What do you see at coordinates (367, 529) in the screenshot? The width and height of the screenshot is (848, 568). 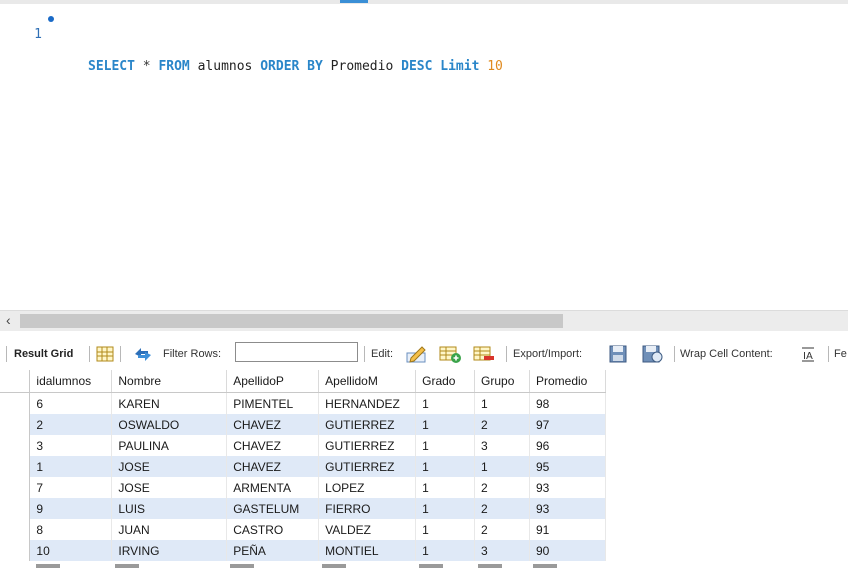 I see `grid-cell: VALDEZ` at bounding box center [367, 529].